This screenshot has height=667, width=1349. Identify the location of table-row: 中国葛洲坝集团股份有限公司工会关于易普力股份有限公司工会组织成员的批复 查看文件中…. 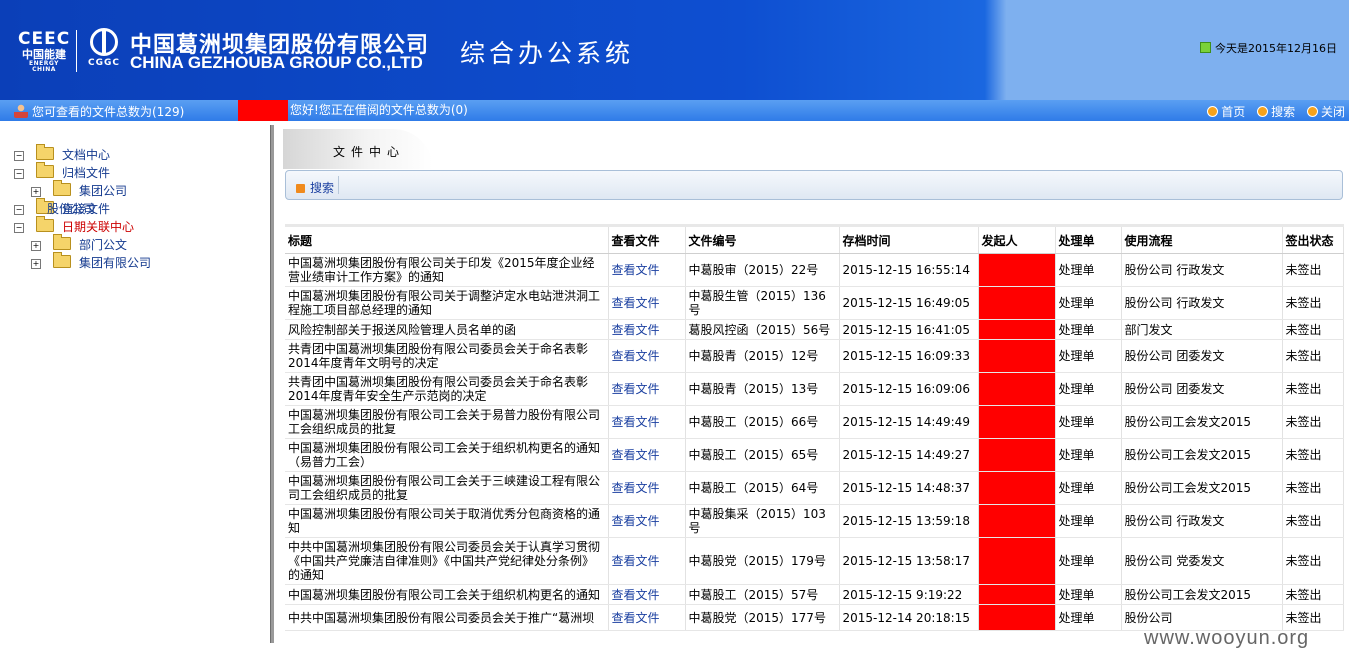
(814, 422).